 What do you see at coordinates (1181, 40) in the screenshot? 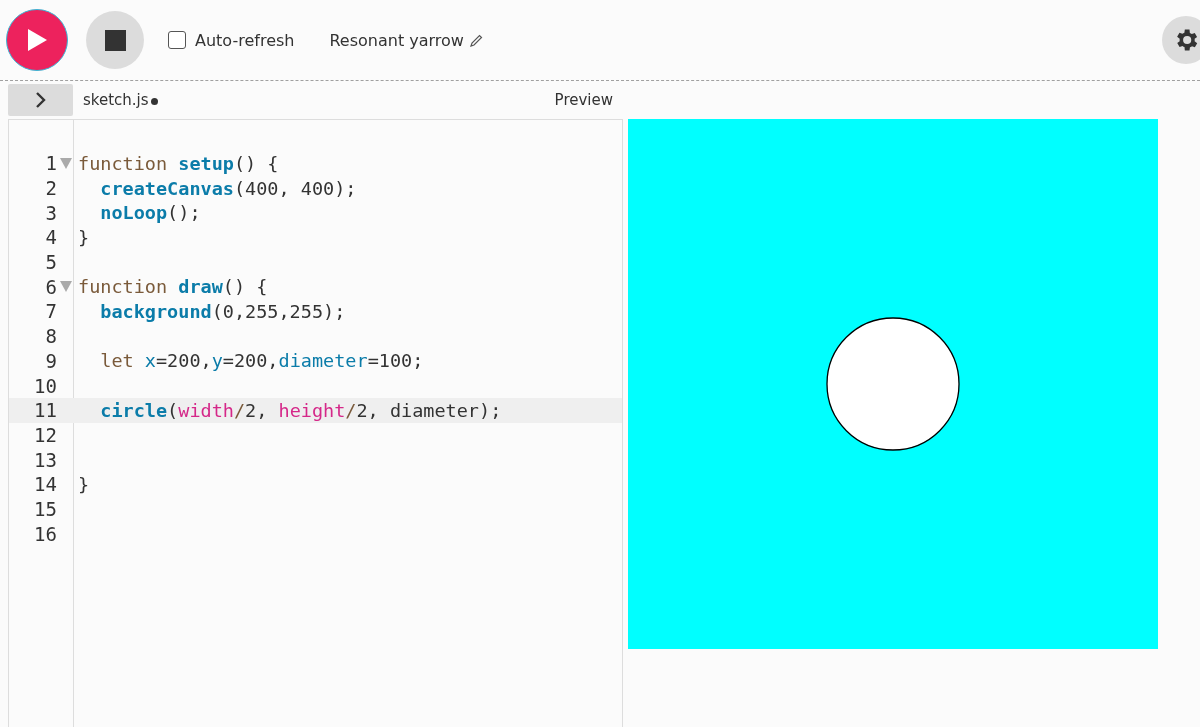
I see `settings-button` at bounding box center [1181, 40].